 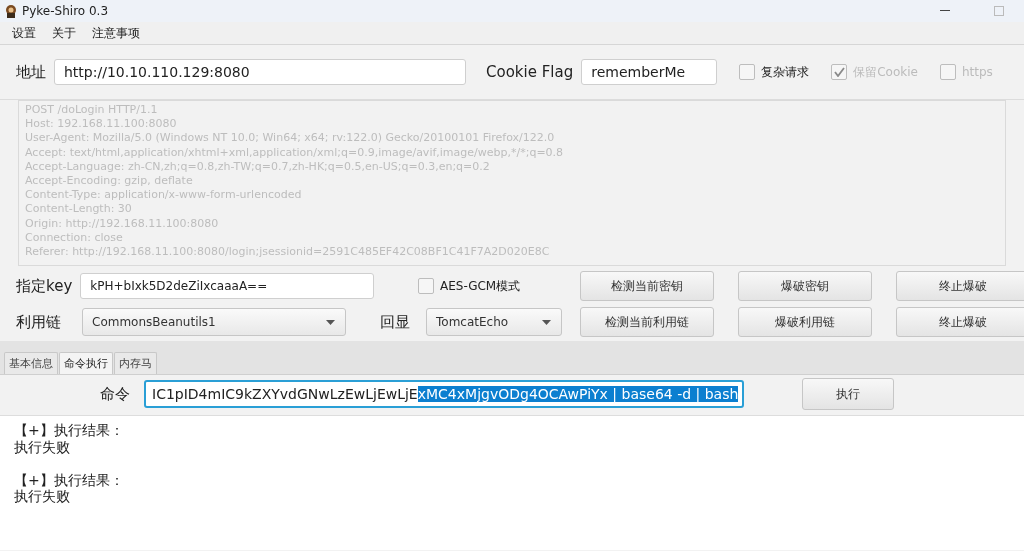 What do you see at coordinates (135, 363) in the screenshot?
I see `tab: 内存马` at bounding box center [135, 363].